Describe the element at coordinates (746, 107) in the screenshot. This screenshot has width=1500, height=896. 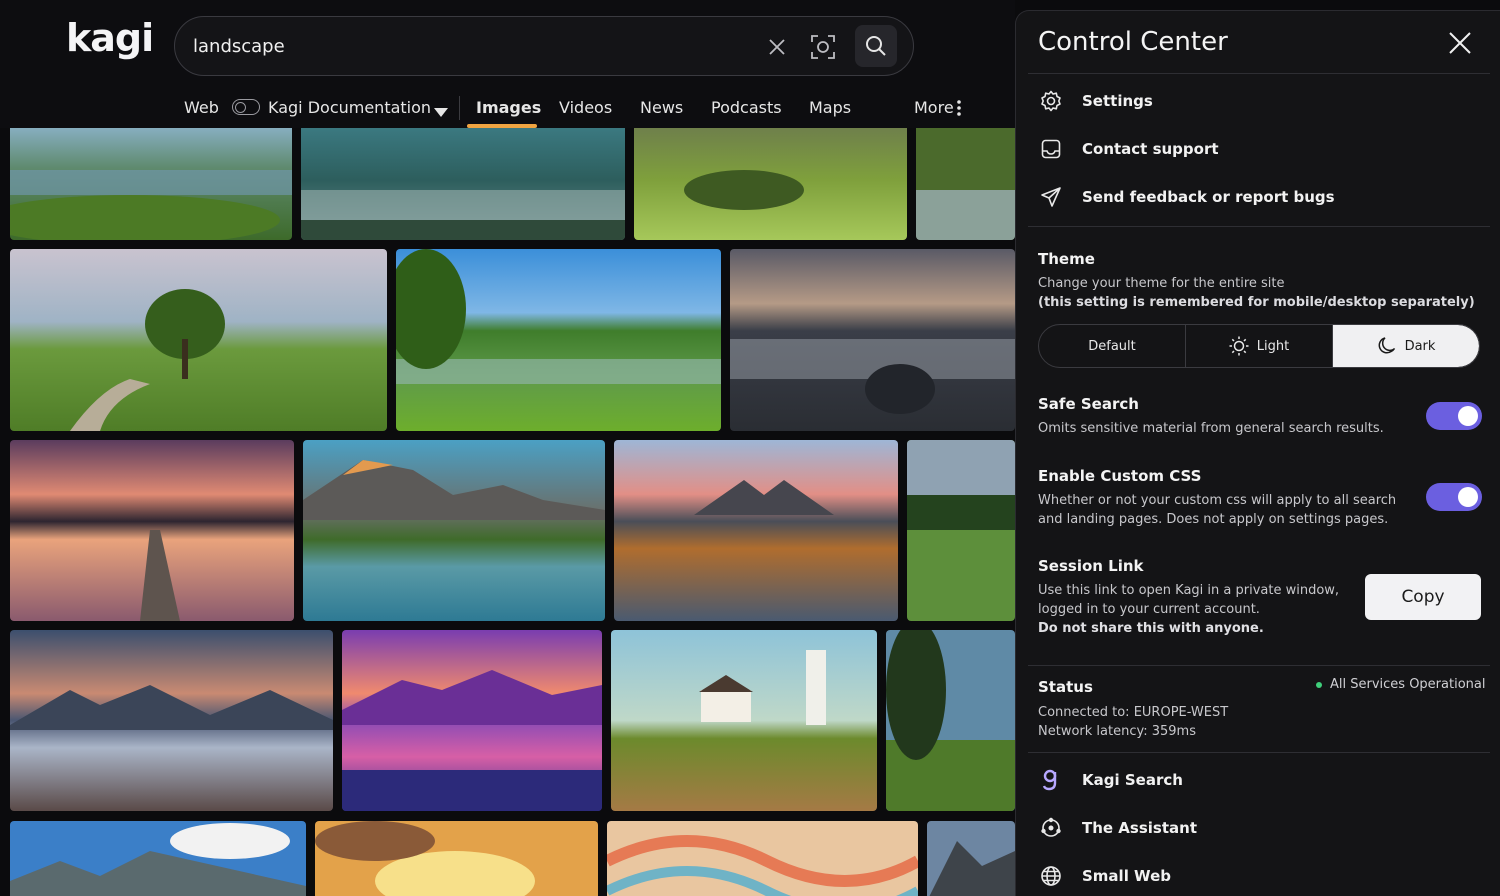
I see `tab-podcasts: Podcasts` at that location.